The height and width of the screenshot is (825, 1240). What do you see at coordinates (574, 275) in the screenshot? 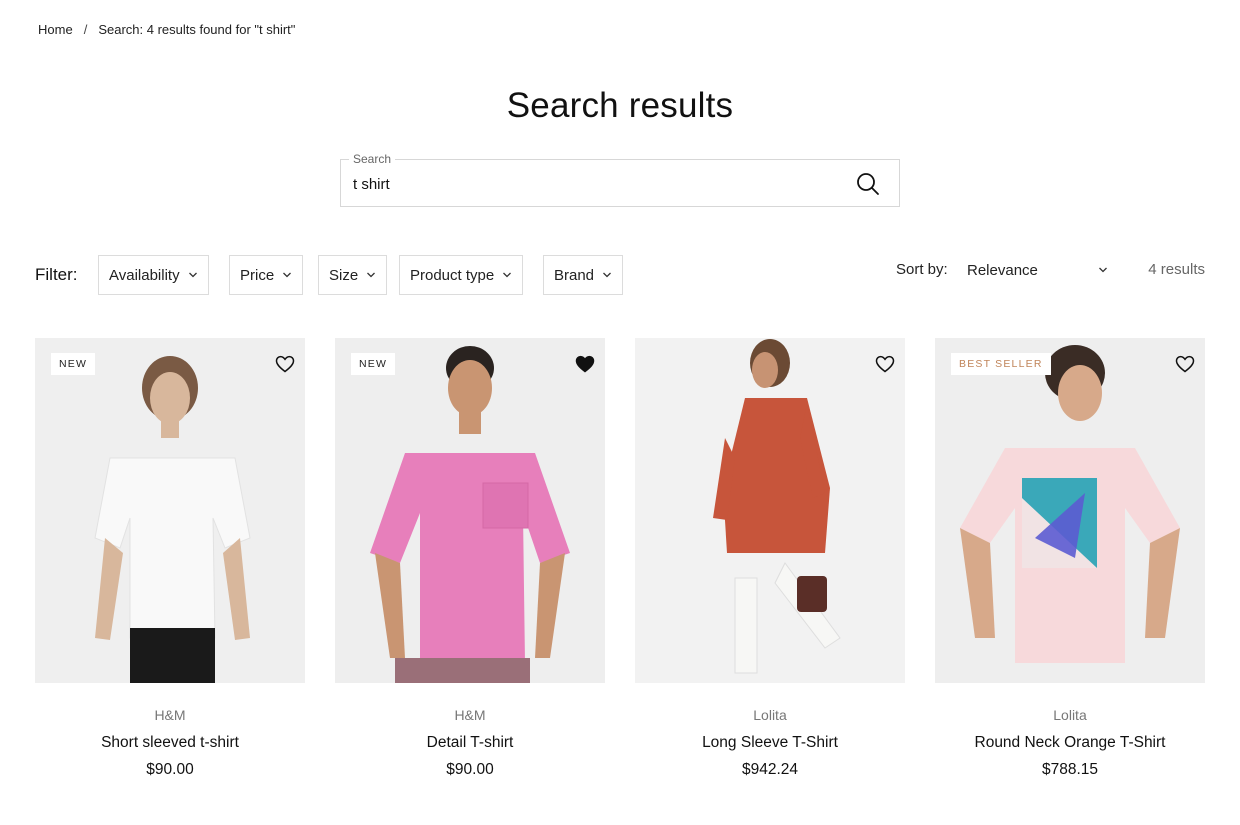
I see `filter-brand-label: Brand` at bounding box center [574, 275].